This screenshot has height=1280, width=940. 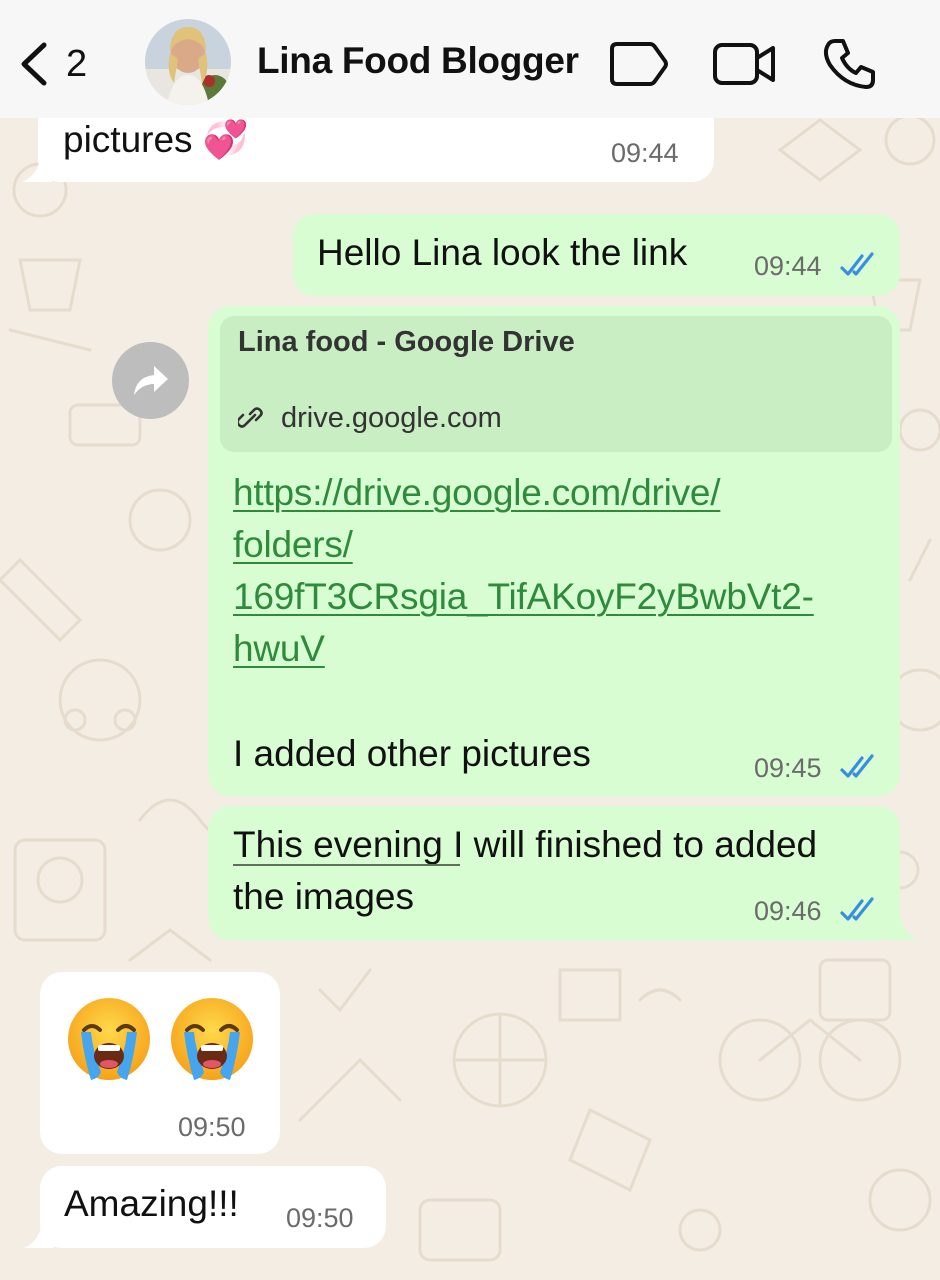 I want to click on message-link: 169fT3CRsgia_TifAKoyF2yBwbVt2-, so click(x=523, y=597).